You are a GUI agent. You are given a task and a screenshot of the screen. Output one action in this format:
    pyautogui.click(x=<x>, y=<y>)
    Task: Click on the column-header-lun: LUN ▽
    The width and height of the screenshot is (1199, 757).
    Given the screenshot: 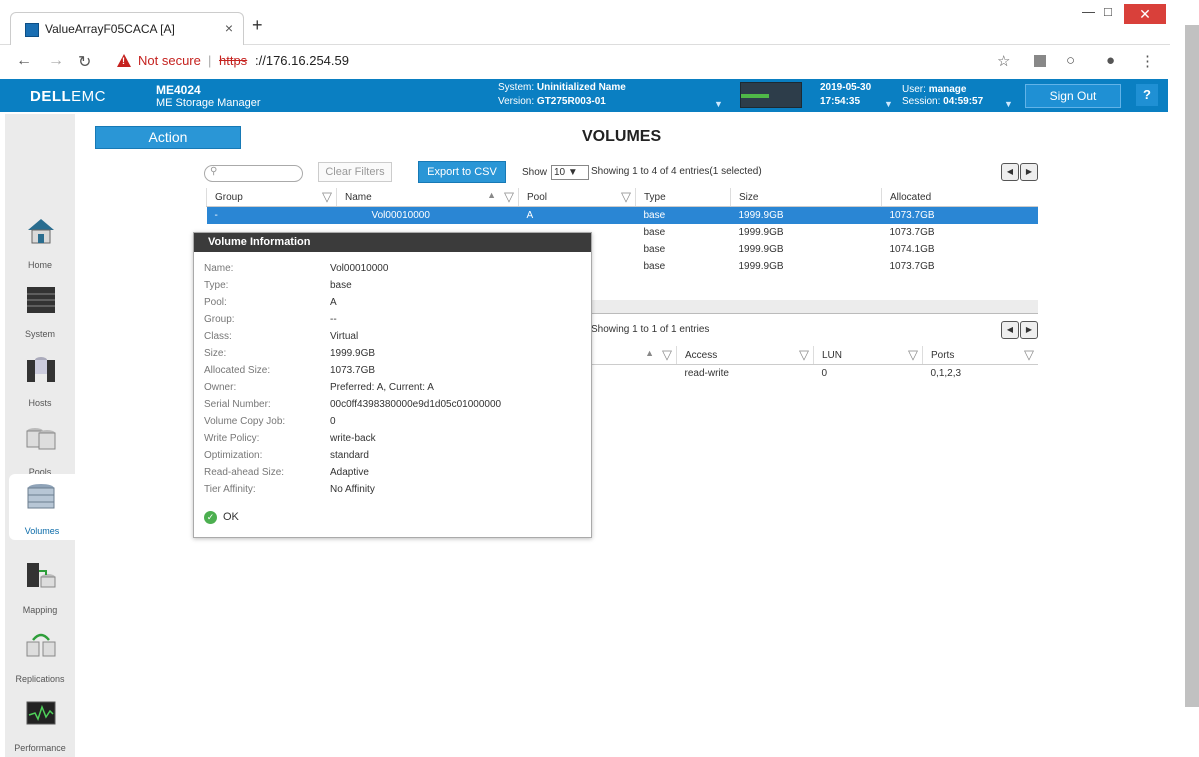 What is the action you would take?
    pyautogui.click(x=868, y=355)
    